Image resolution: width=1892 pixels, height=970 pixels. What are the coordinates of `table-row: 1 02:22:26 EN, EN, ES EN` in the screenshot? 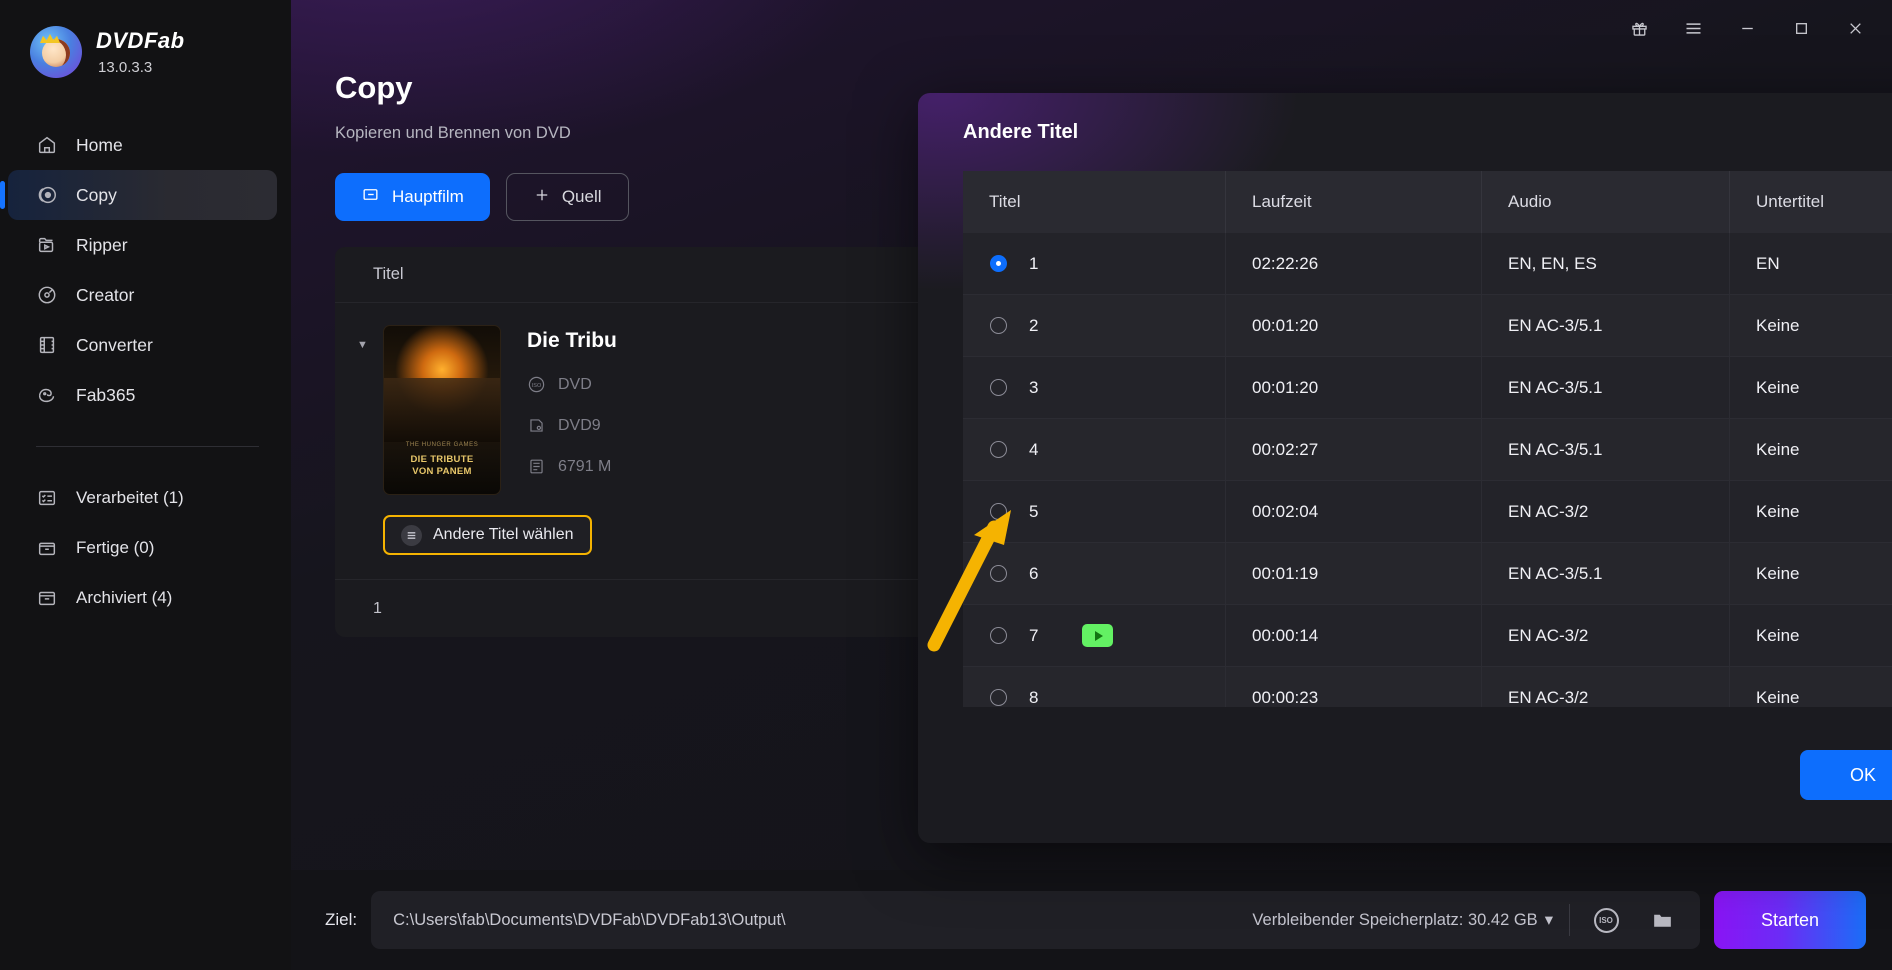 It's located at (1427, 264).